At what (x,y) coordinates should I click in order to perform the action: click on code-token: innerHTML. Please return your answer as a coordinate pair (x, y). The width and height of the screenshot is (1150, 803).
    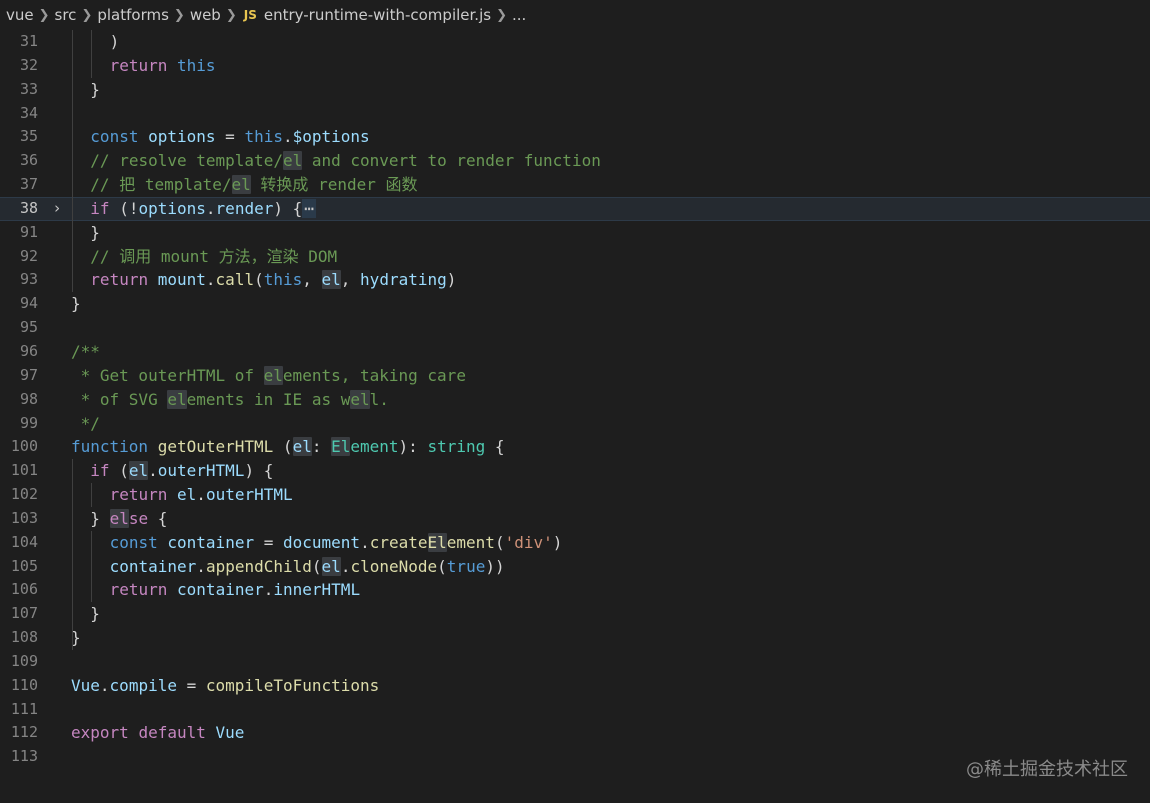
    Looking at the image, I should click on (317, 590).